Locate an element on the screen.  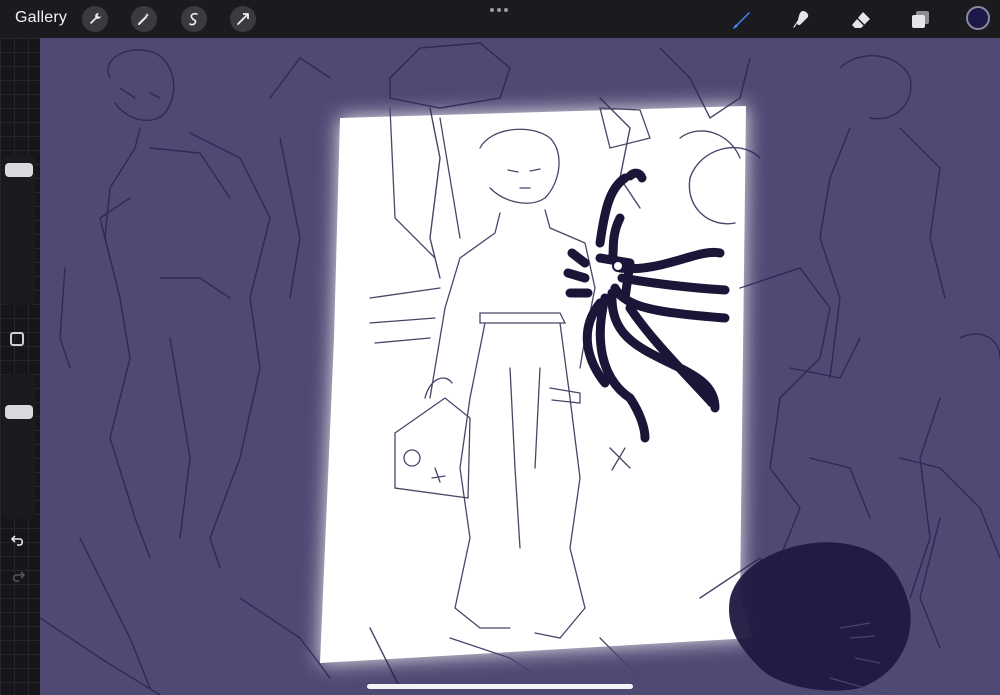
opacity-slider is located at coordinates (18, 446).